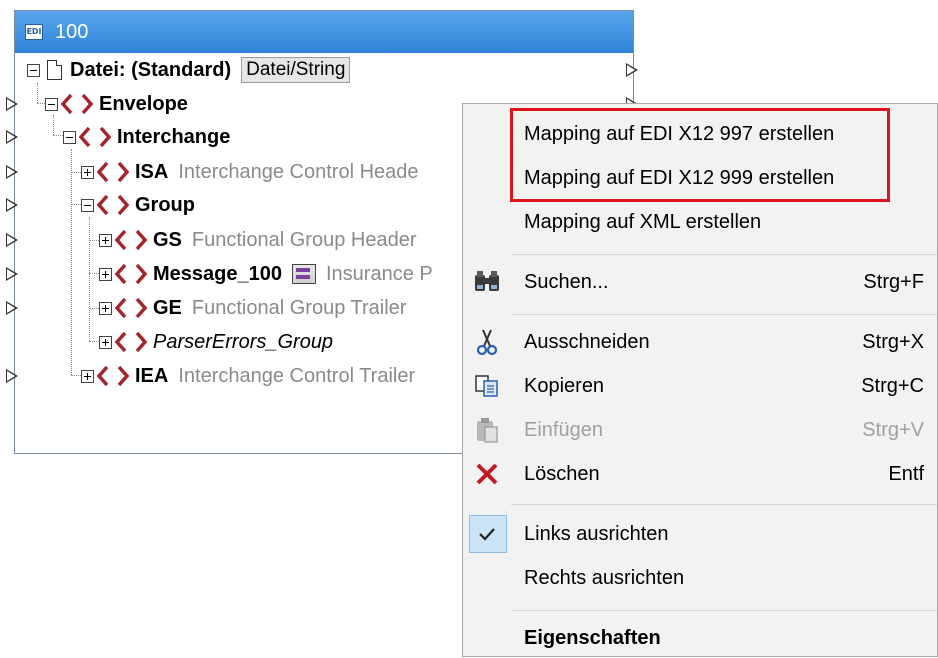 Image resolution: width=938 pixels, height=658 pixels. What do you see at coordinates (299, 307) in the screenshot?
I see `node-description: Functional Group Trailer` at bounding box center [299, 307].